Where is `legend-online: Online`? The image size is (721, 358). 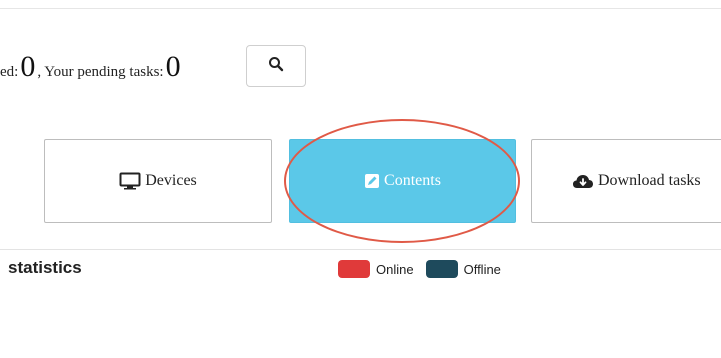
legend-online: Online is located at coordinates (376, 269).